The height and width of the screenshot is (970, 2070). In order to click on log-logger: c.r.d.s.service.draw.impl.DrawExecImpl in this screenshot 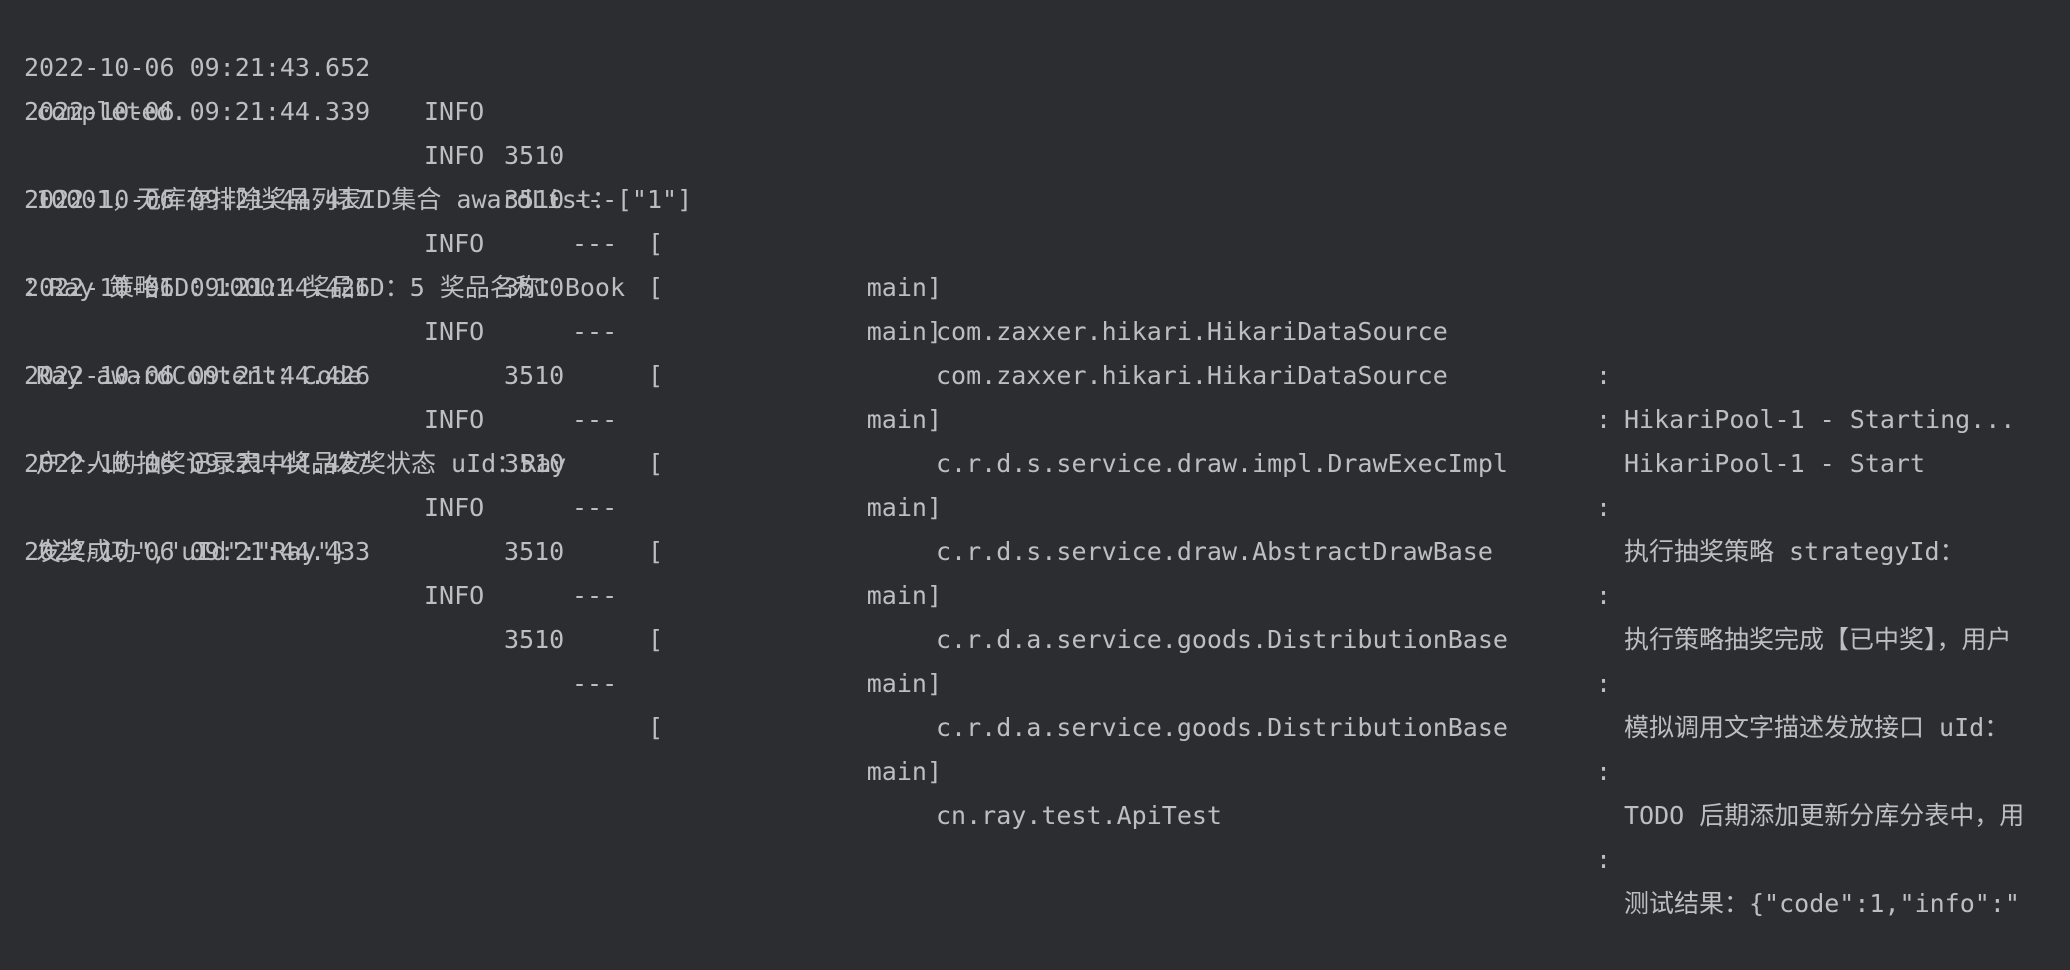, I will do `click(1222, 463)`.